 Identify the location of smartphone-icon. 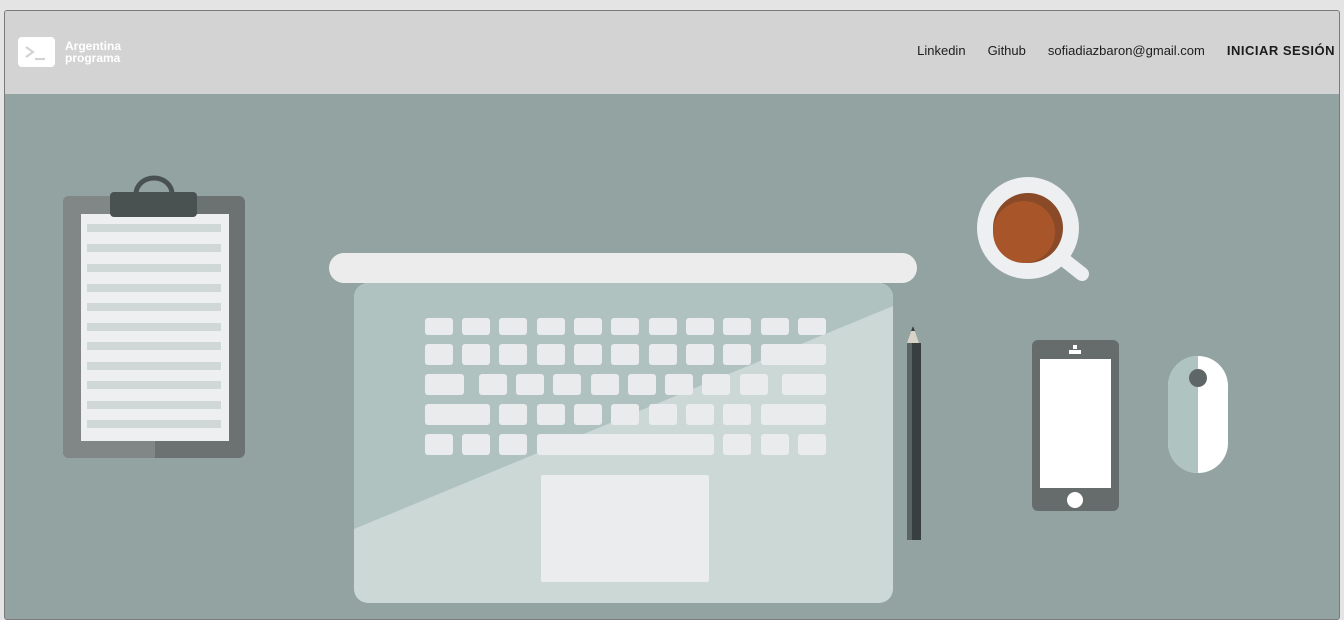
(1075, 425).